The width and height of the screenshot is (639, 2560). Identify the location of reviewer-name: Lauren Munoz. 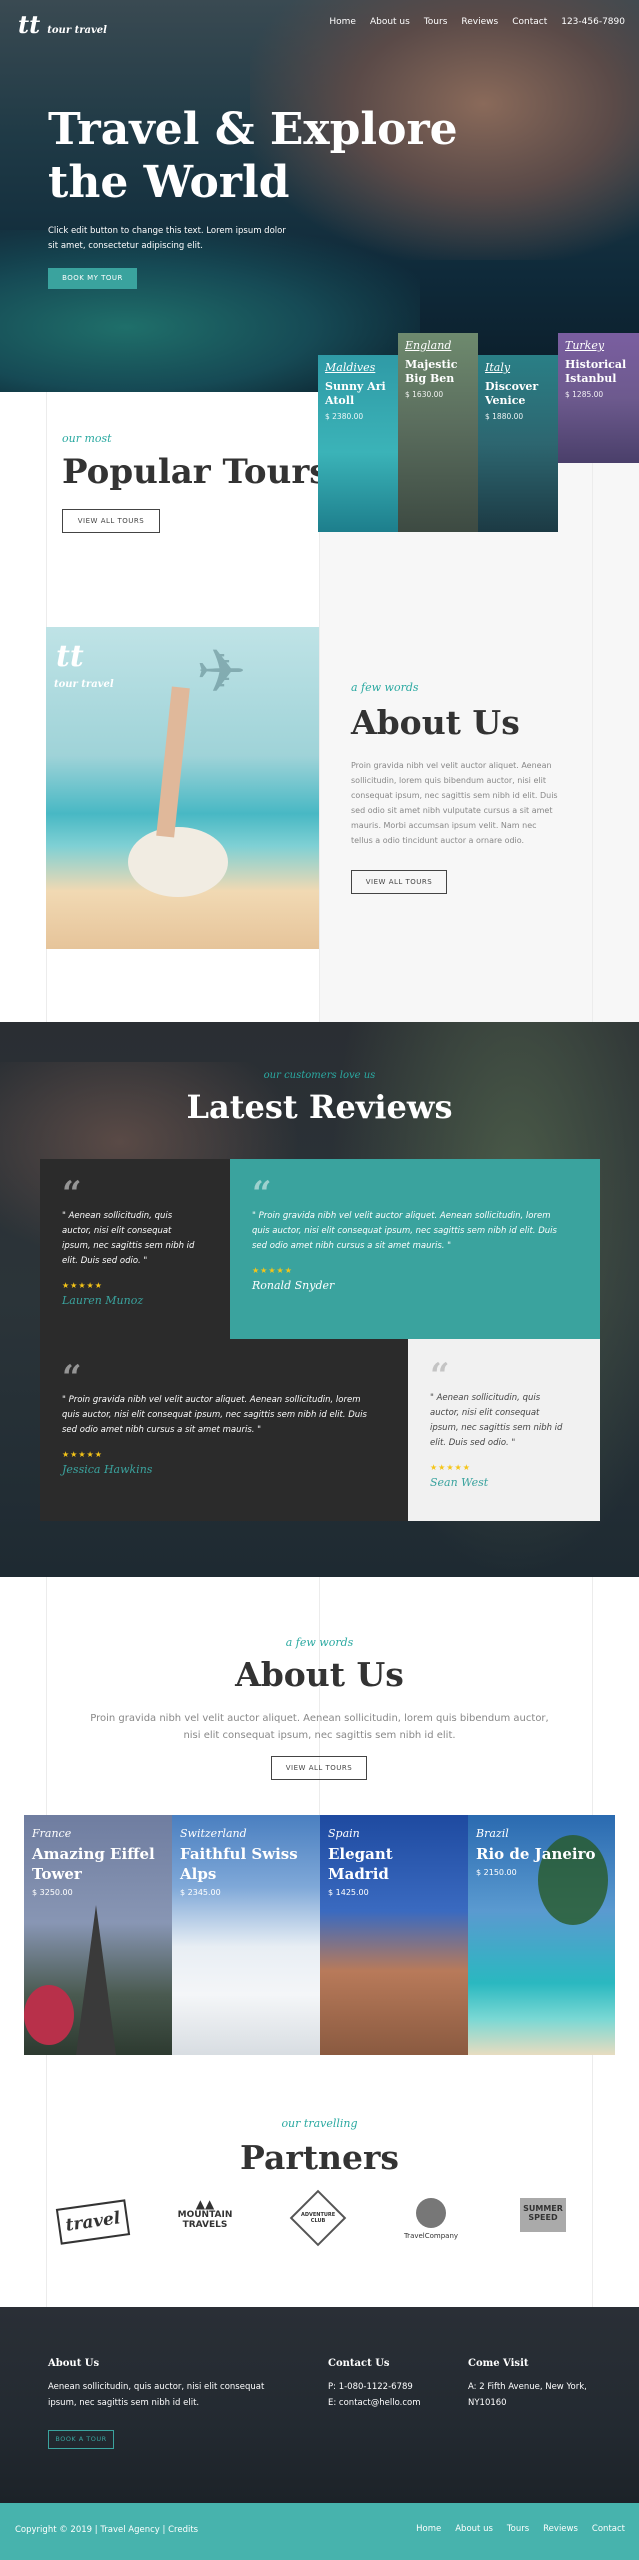
(103, 1300).